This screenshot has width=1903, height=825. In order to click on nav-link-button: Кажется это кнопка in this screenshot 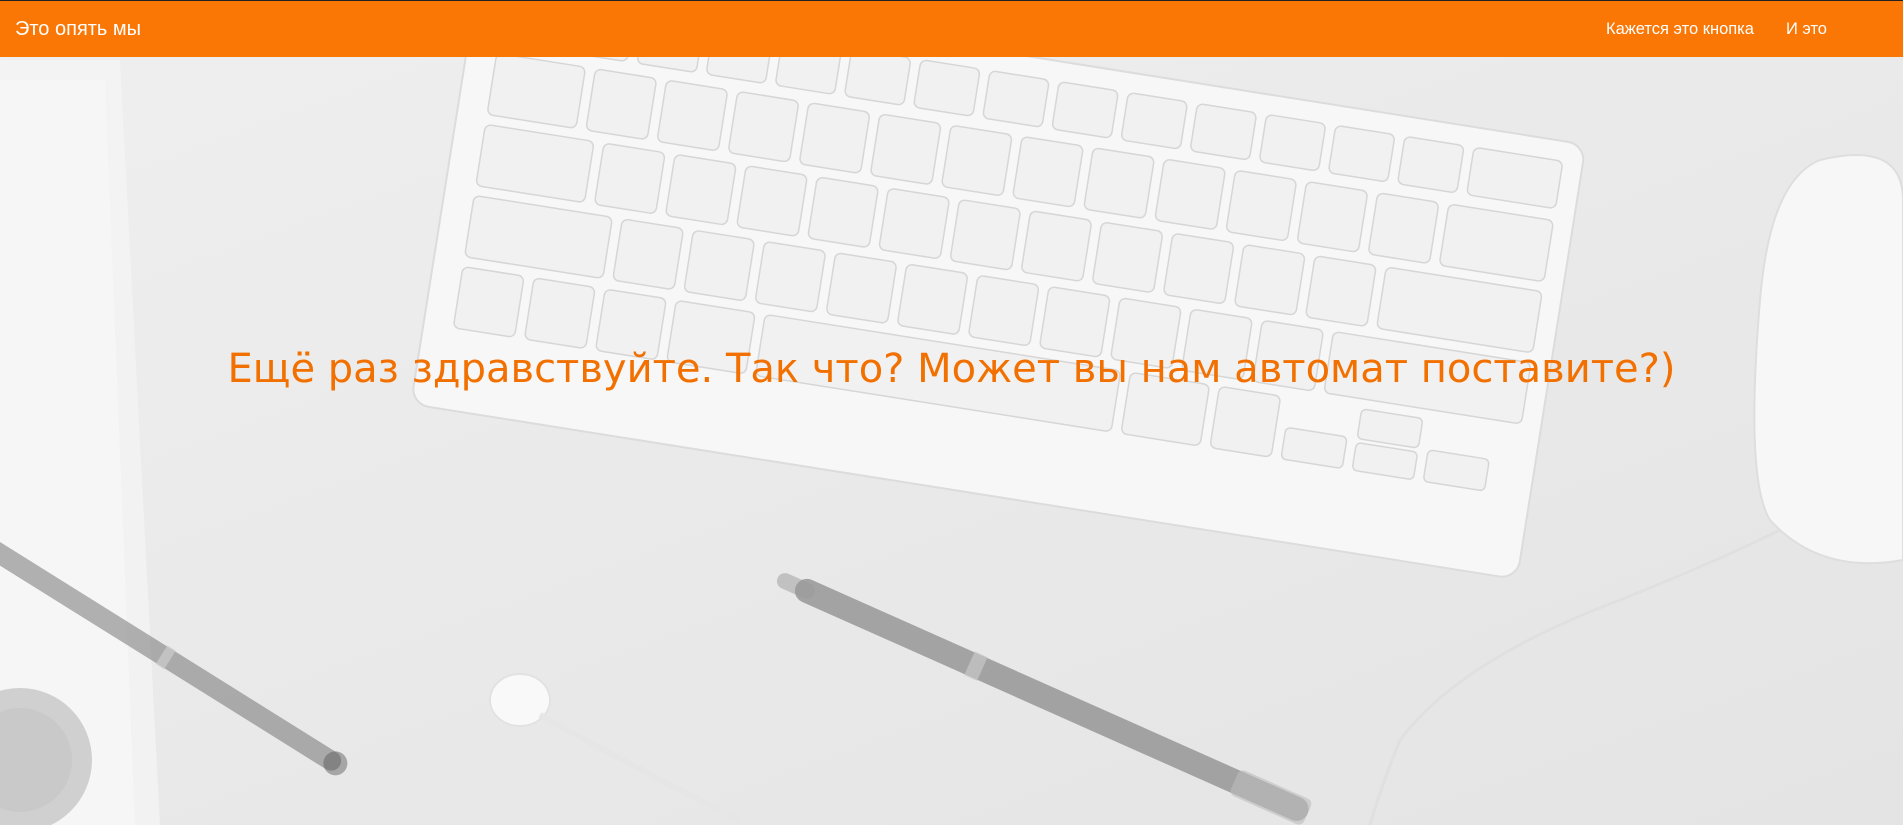, I will do `click(1680, 29)`.